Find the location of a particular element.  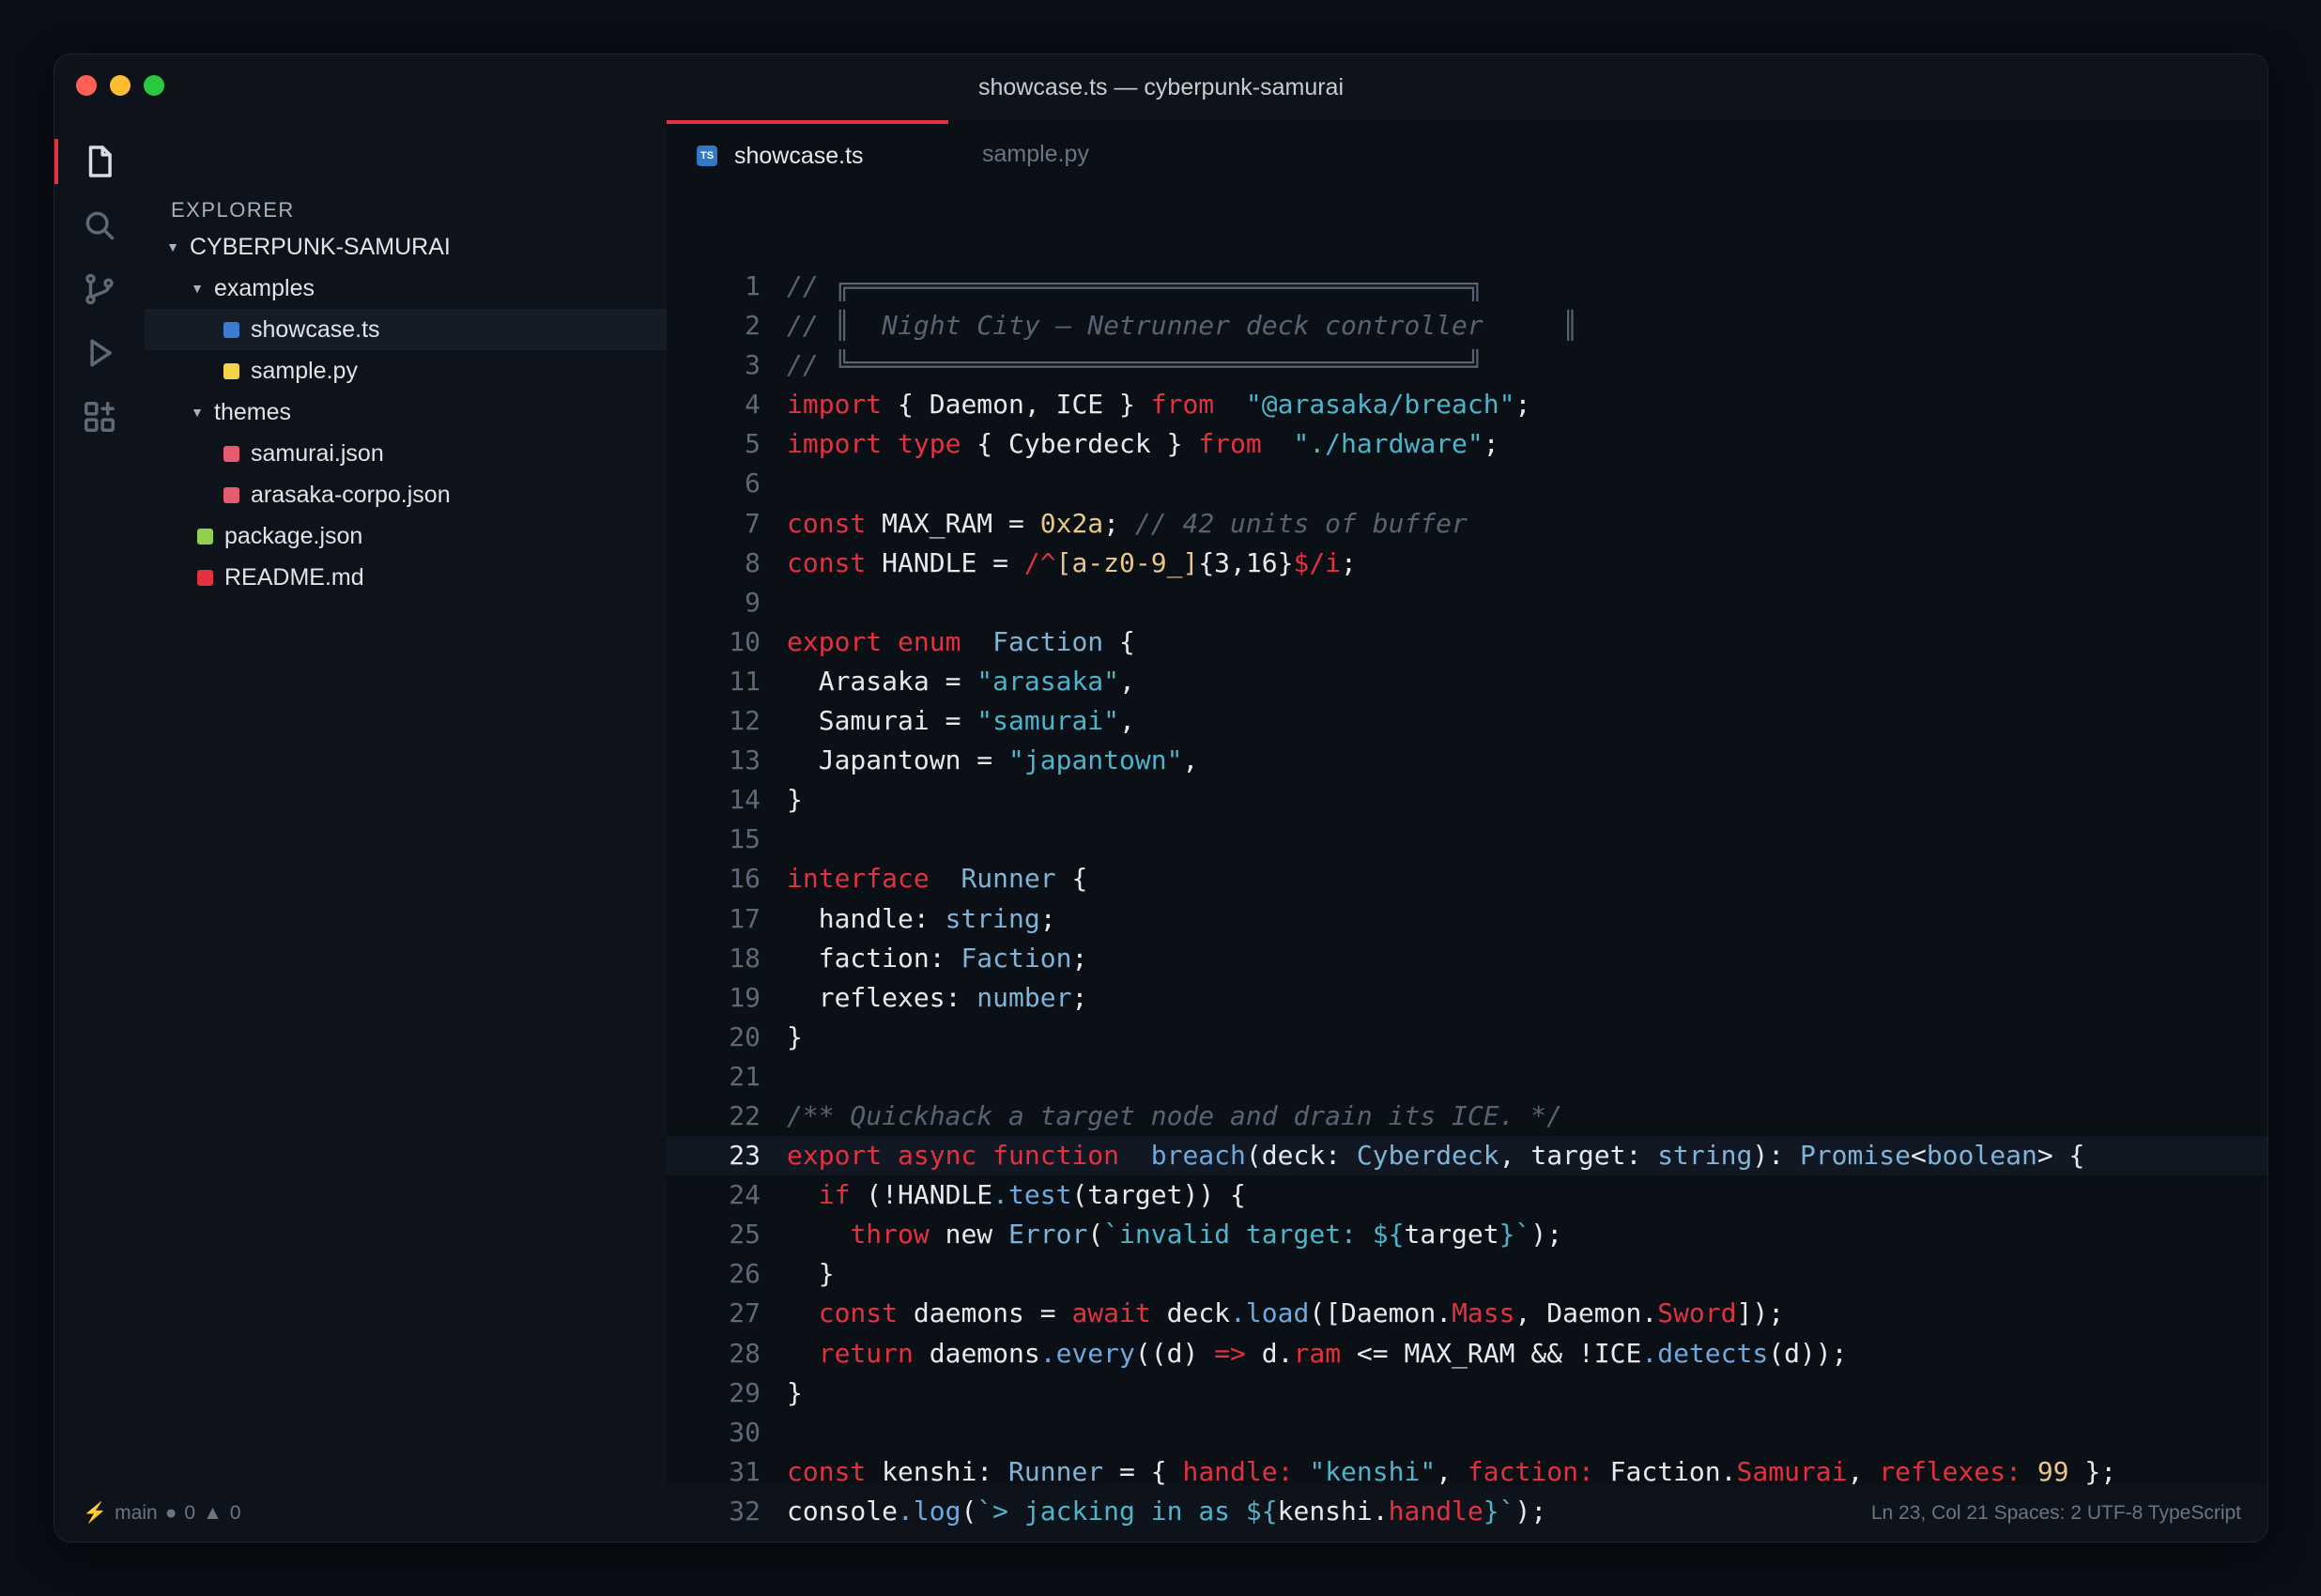

code-line: 6 is located at coordinates (1467, 484).